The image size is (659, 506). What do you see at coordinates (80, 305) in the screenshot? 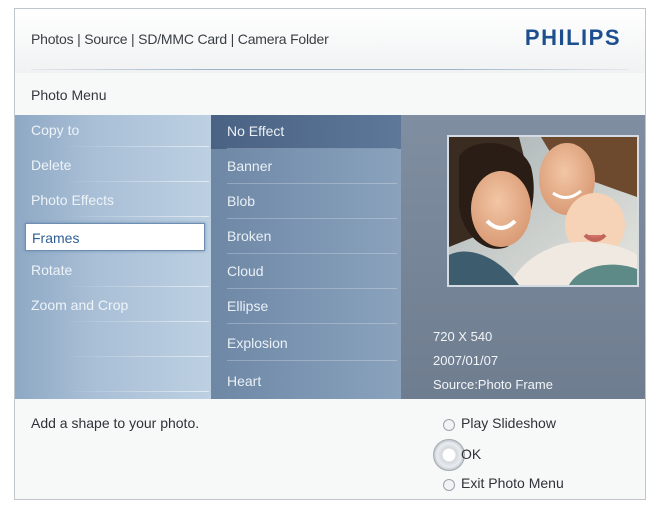
I see `menu-item-label: Zoom and Crop` at bounding box center [80, 305].